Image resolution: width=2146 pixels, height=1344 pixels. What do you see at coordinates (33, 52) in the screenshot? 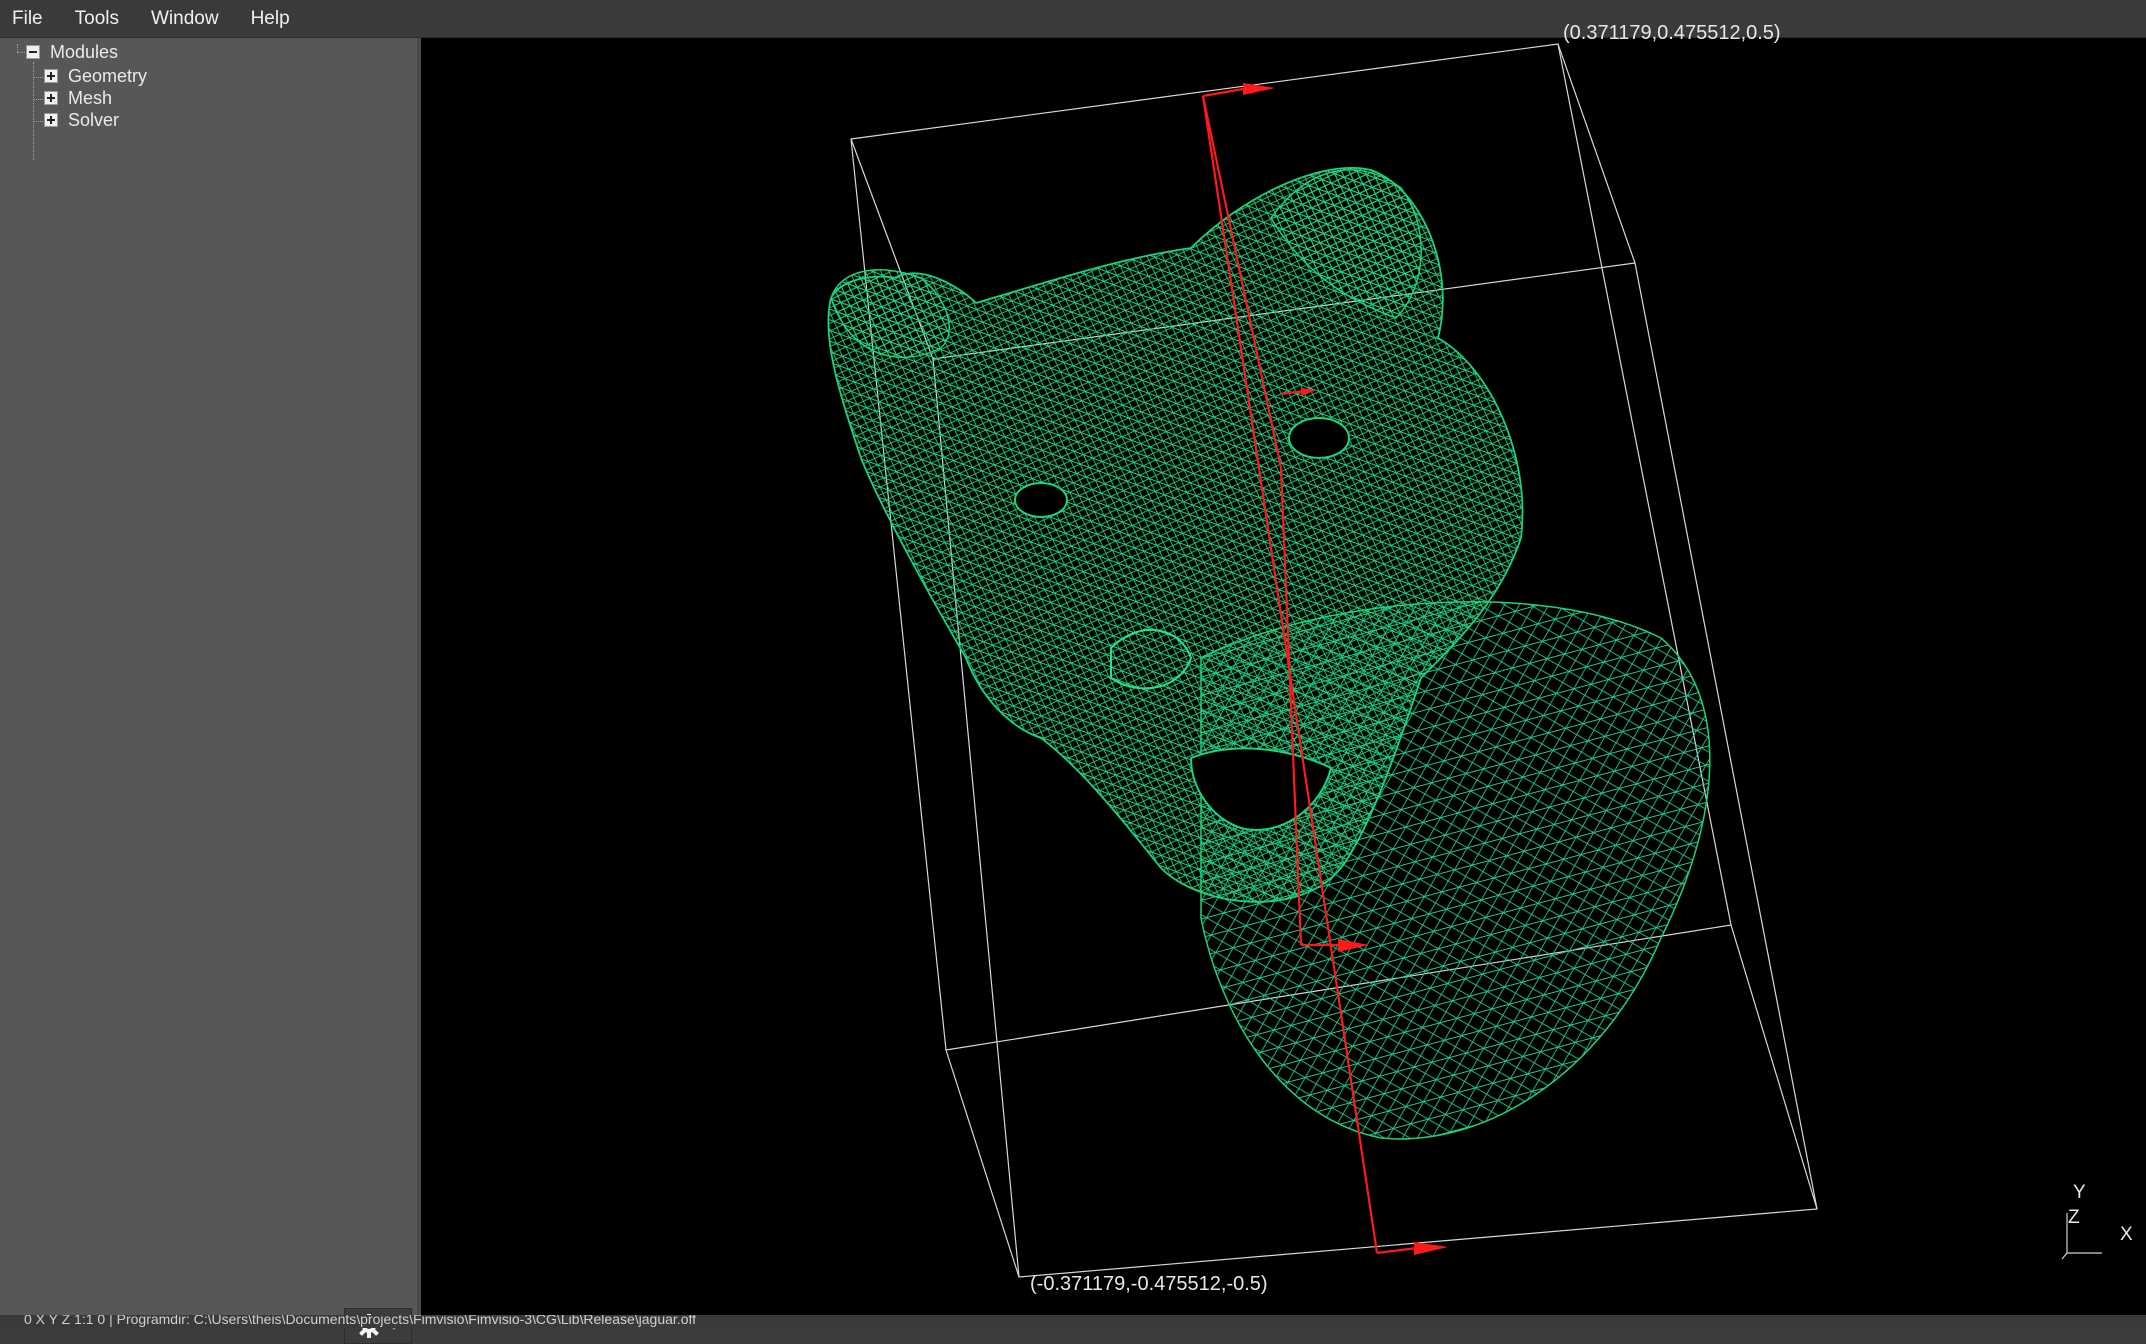
I see `collapse-icon` at bounding box center [33, 52].